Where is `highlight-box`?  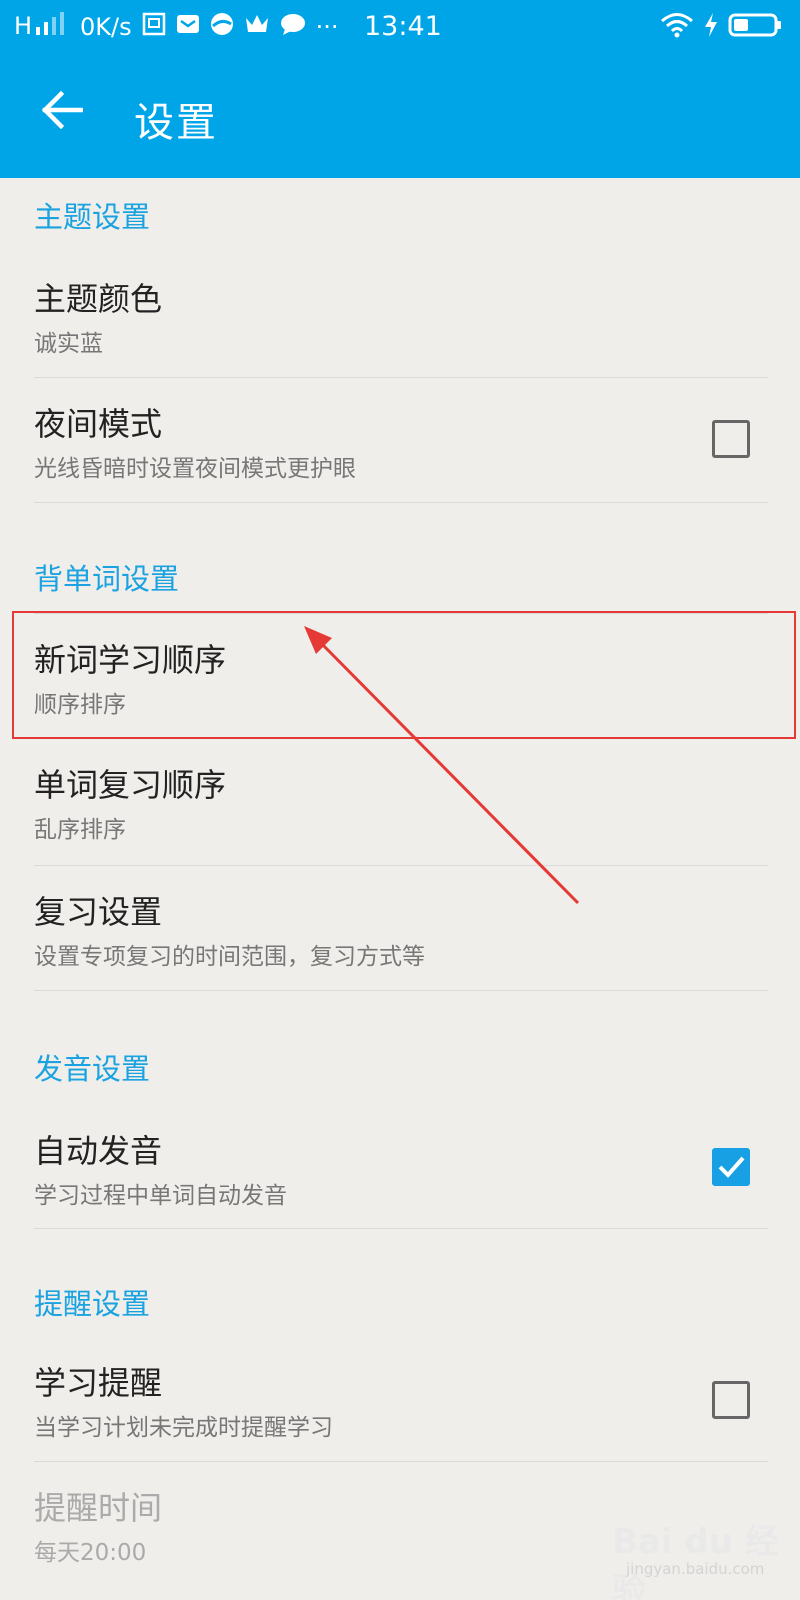
highlight-box is located at coordinates (404, 675).